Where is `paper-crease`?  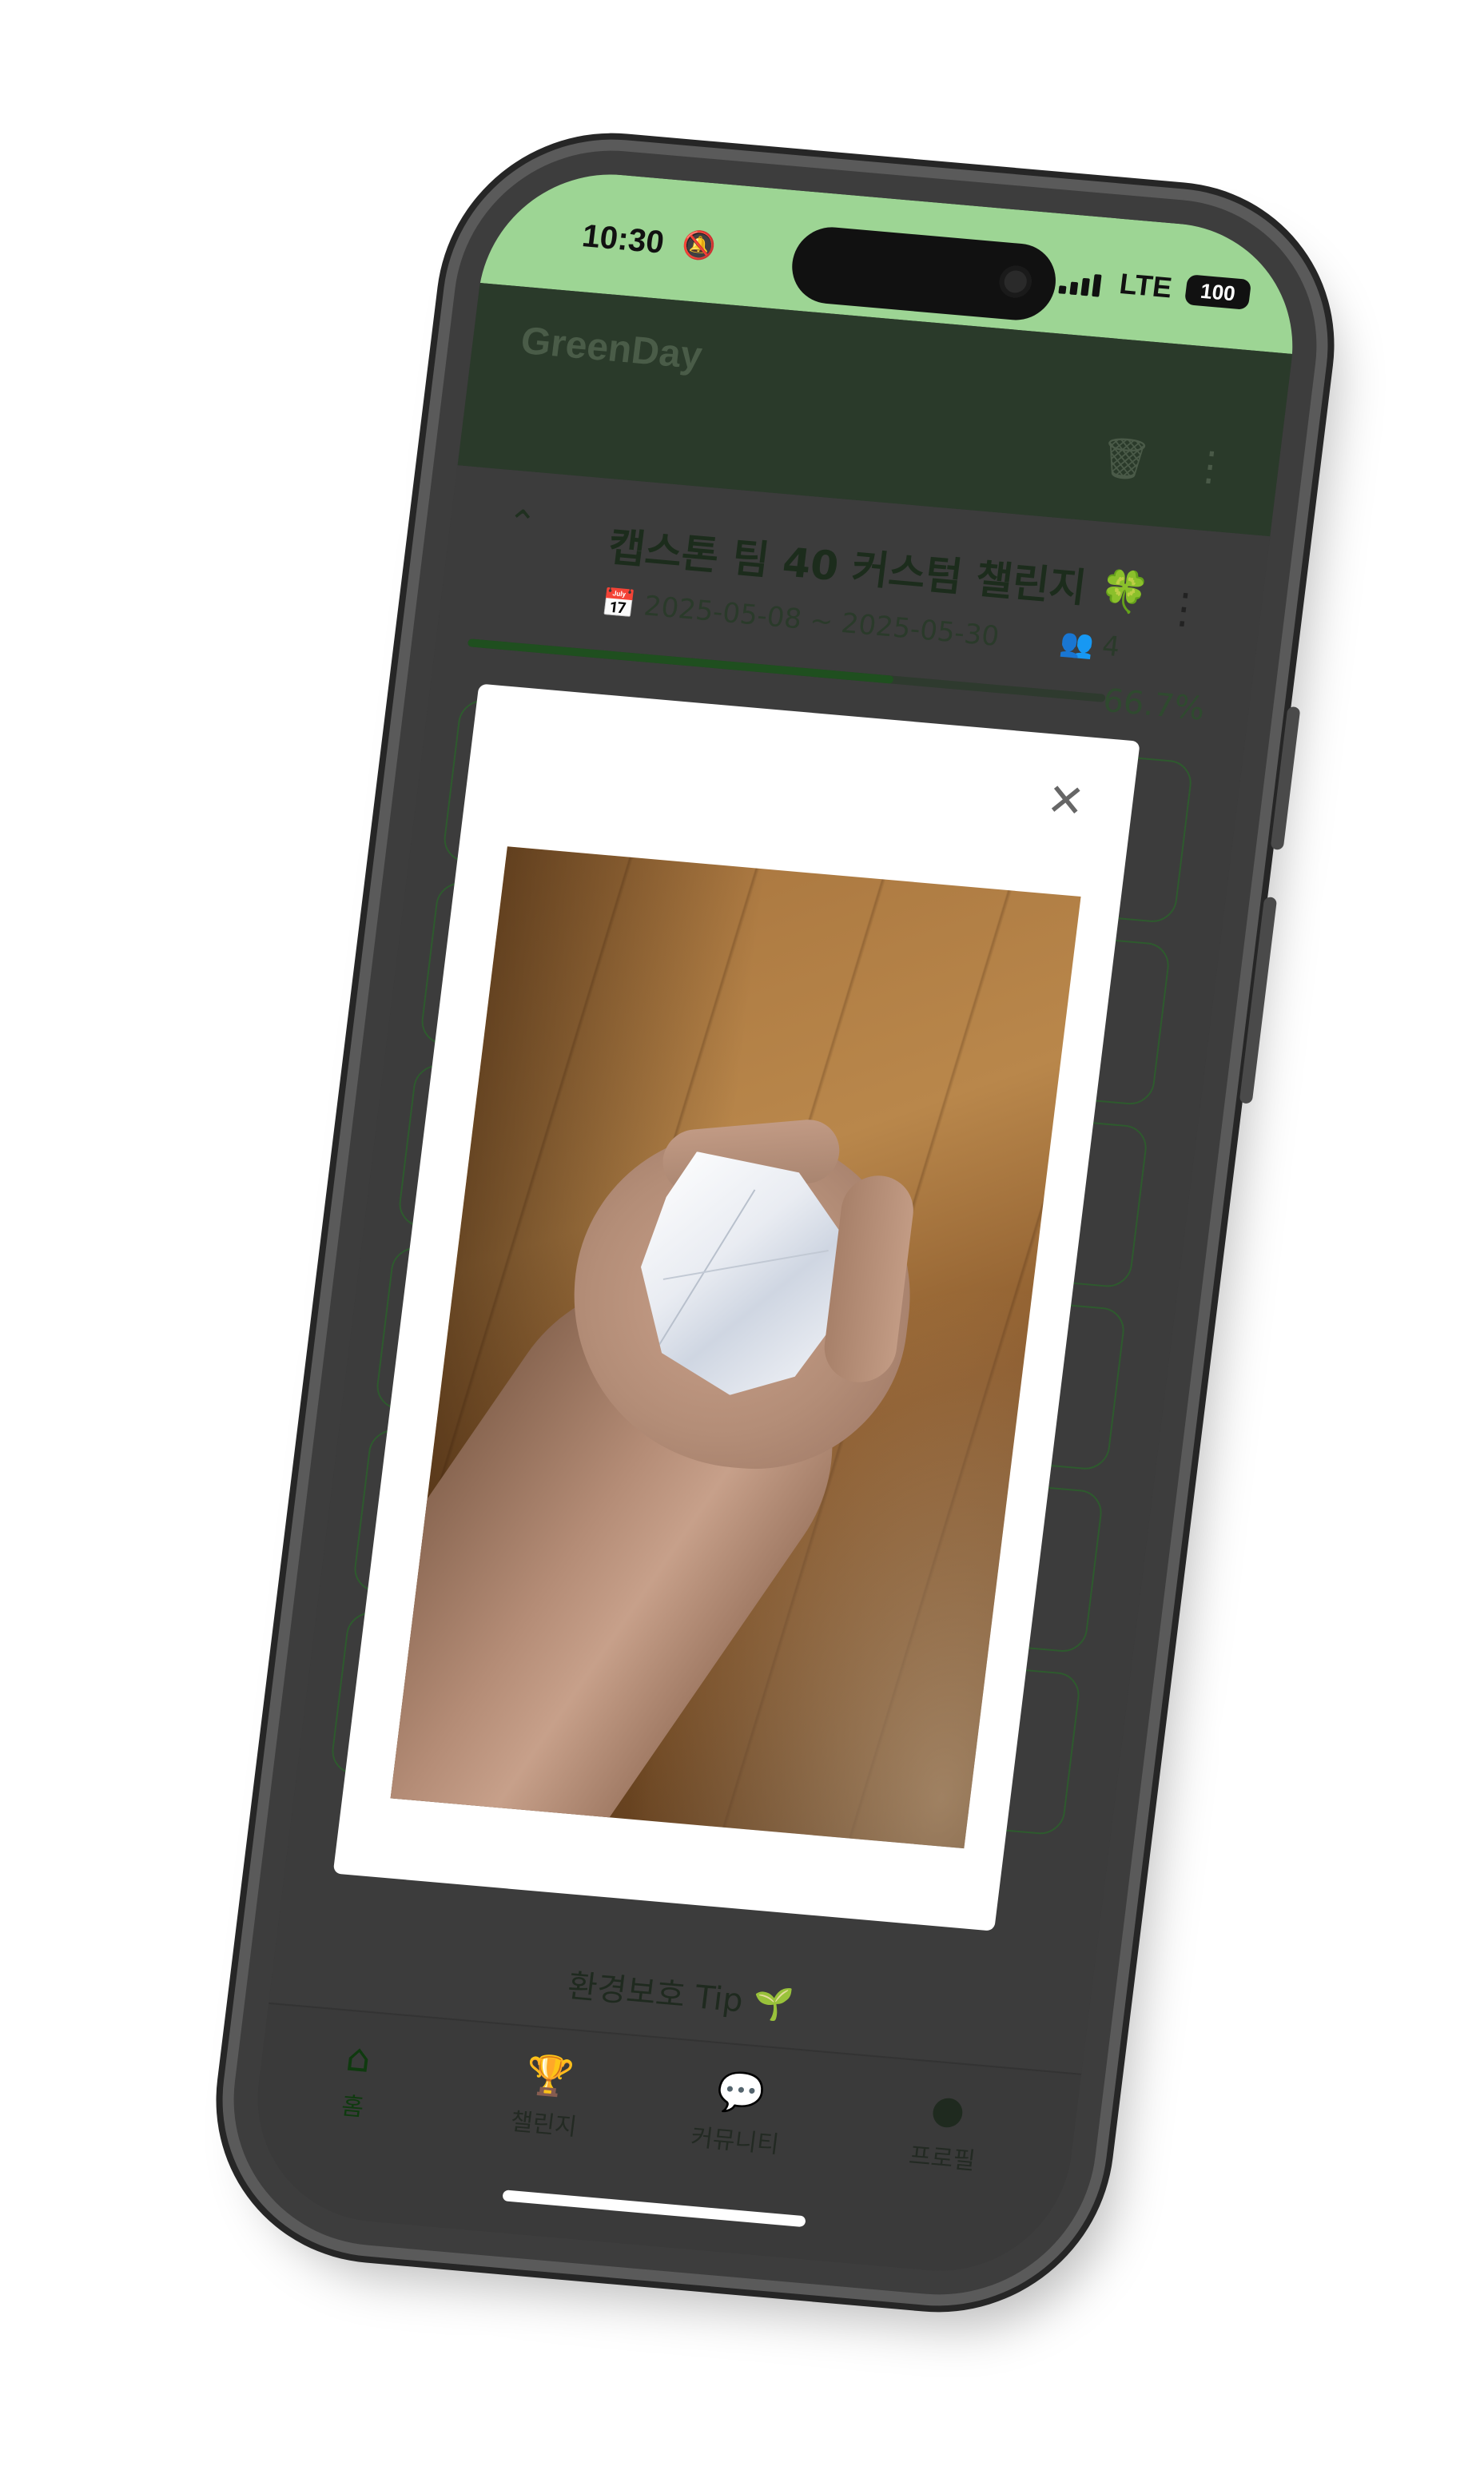 paper-crease is located at coordinates (746, 1265).